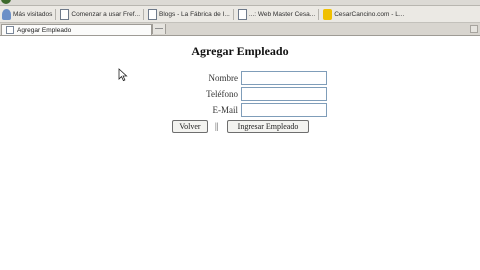 Image resolution: width=480 pixels, height=270 pixels. Describe the element at coordinates (44, 30) in the screenshot. I see `tab-label: Agregar Empleado` at that location.